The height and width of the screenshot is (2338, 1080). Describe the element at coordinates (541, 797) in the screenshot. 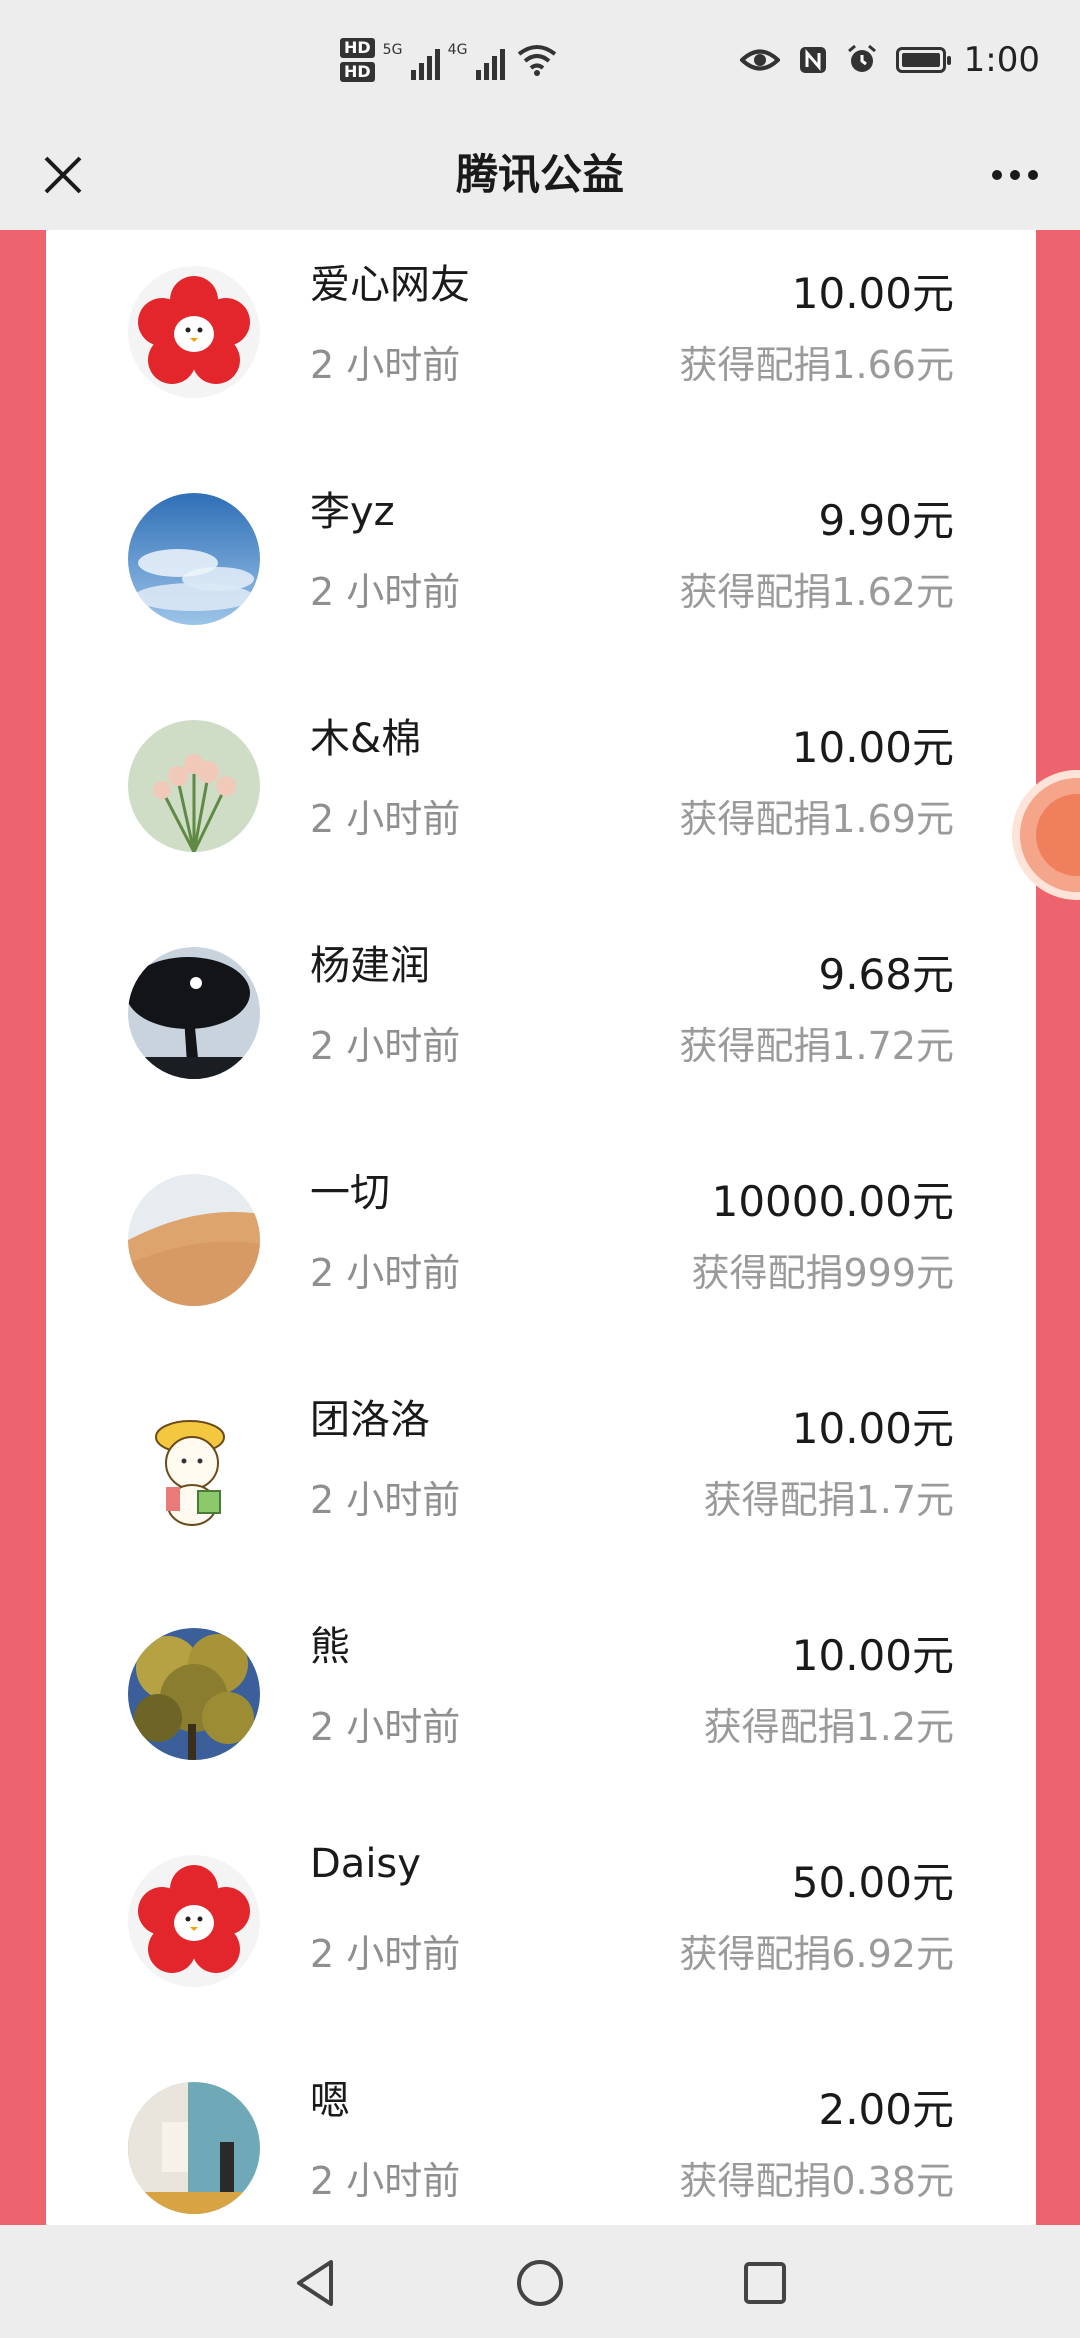

I see `donation-row: 木&棉 2 小时前 10.00元 获得配捐1.69元` at that location.